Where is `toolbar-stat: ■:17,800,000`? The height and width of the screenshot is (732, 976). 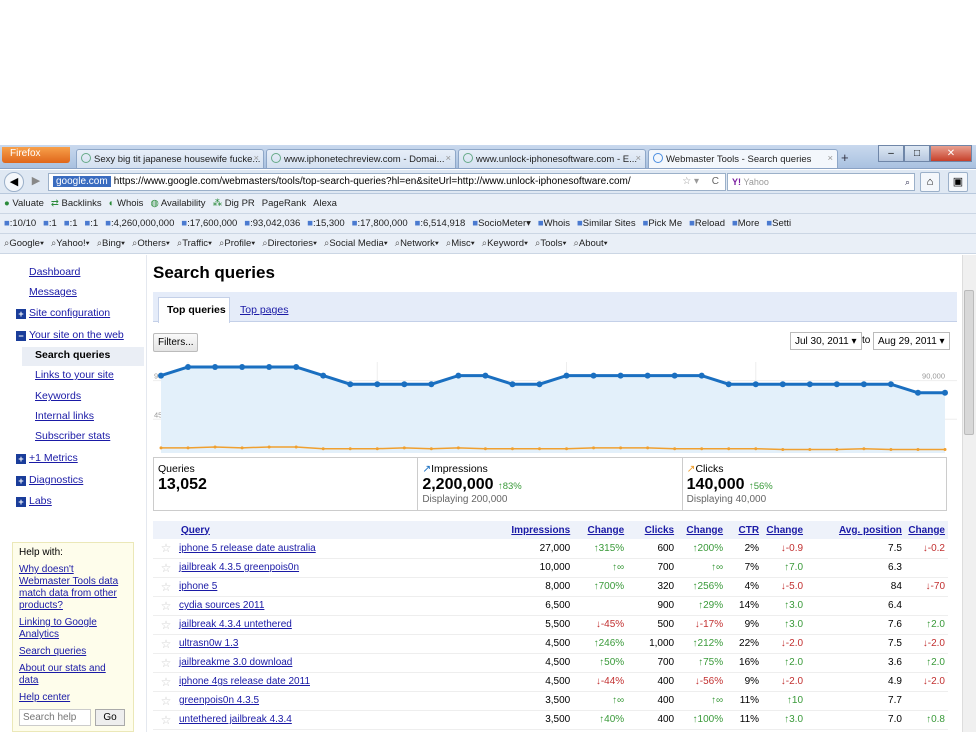
toolbar-stat: ■:17,800,000 is located at coordinates (380, 223).